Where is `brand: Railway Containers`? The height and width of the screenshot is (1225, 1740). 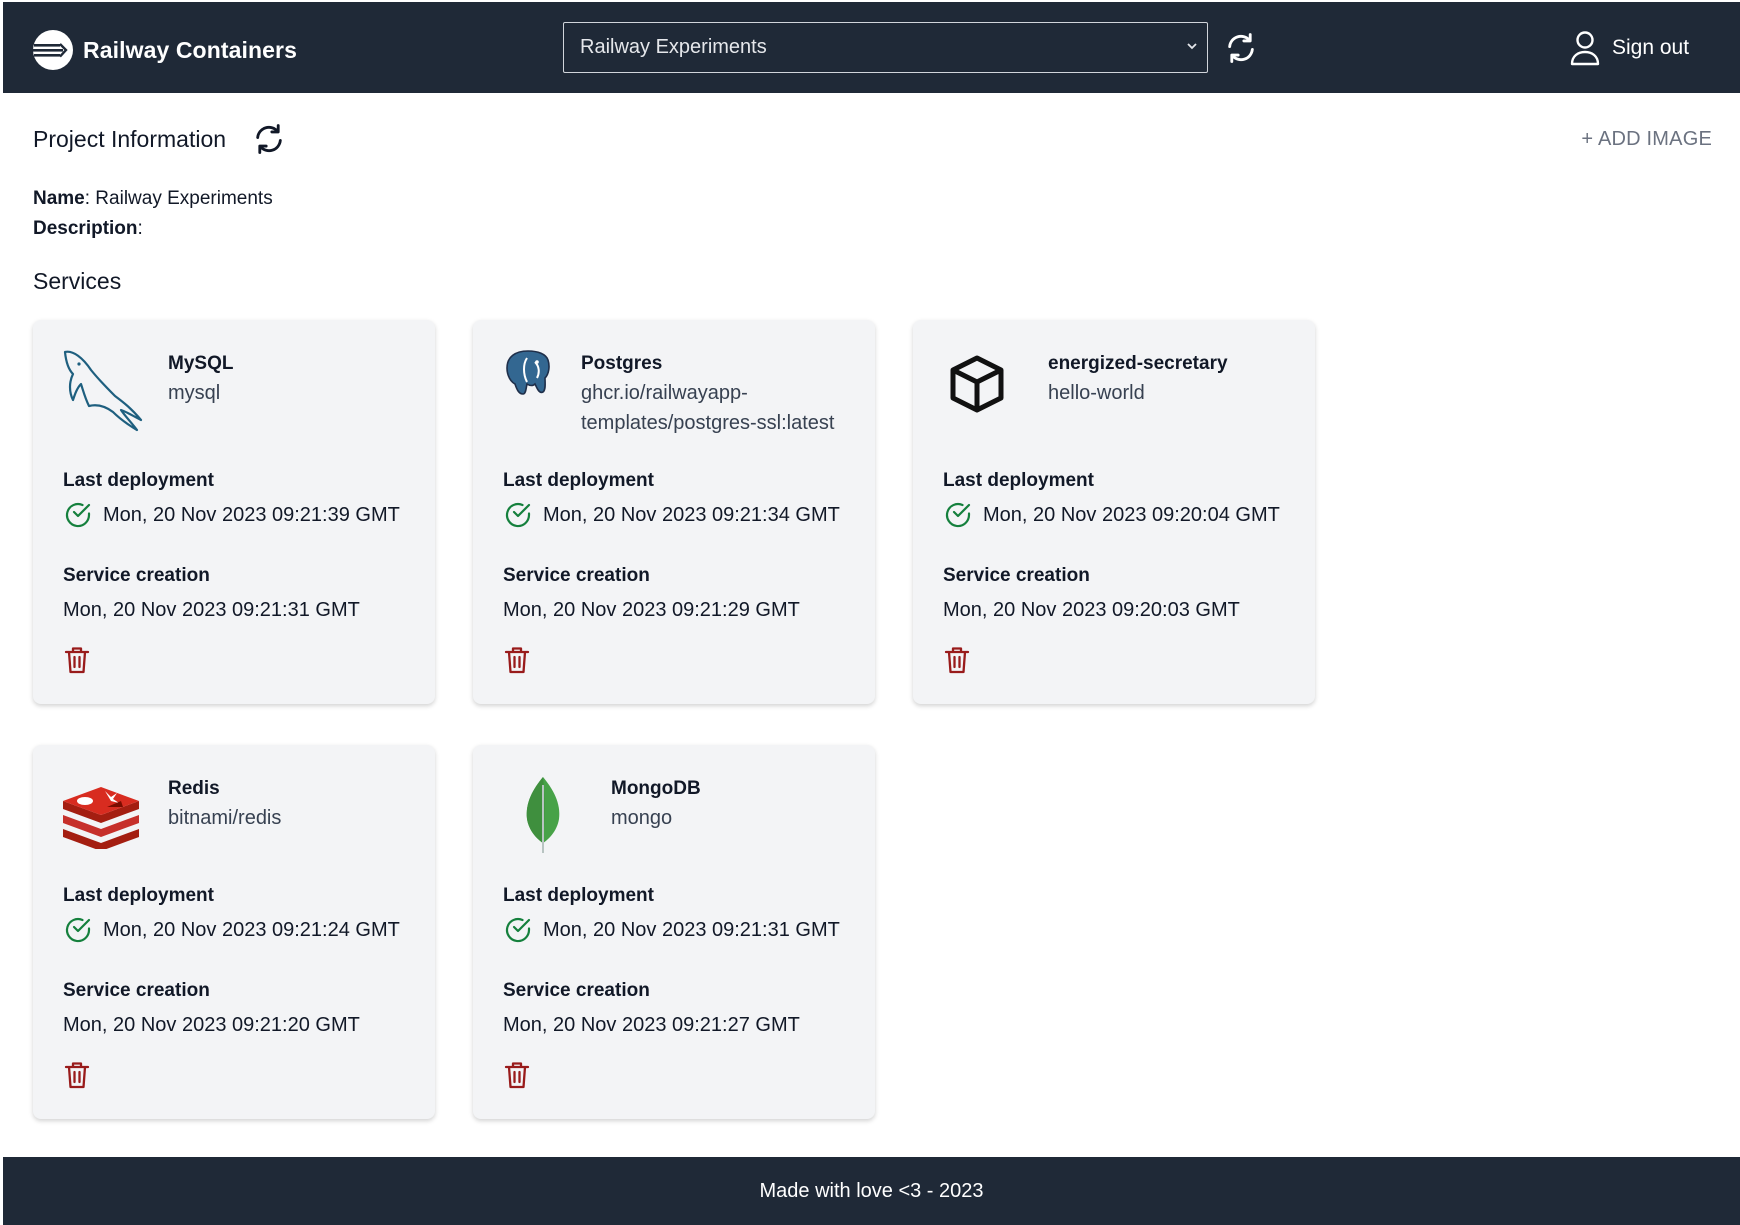
brand: Railway Containers is located at coordinates (164, 50).